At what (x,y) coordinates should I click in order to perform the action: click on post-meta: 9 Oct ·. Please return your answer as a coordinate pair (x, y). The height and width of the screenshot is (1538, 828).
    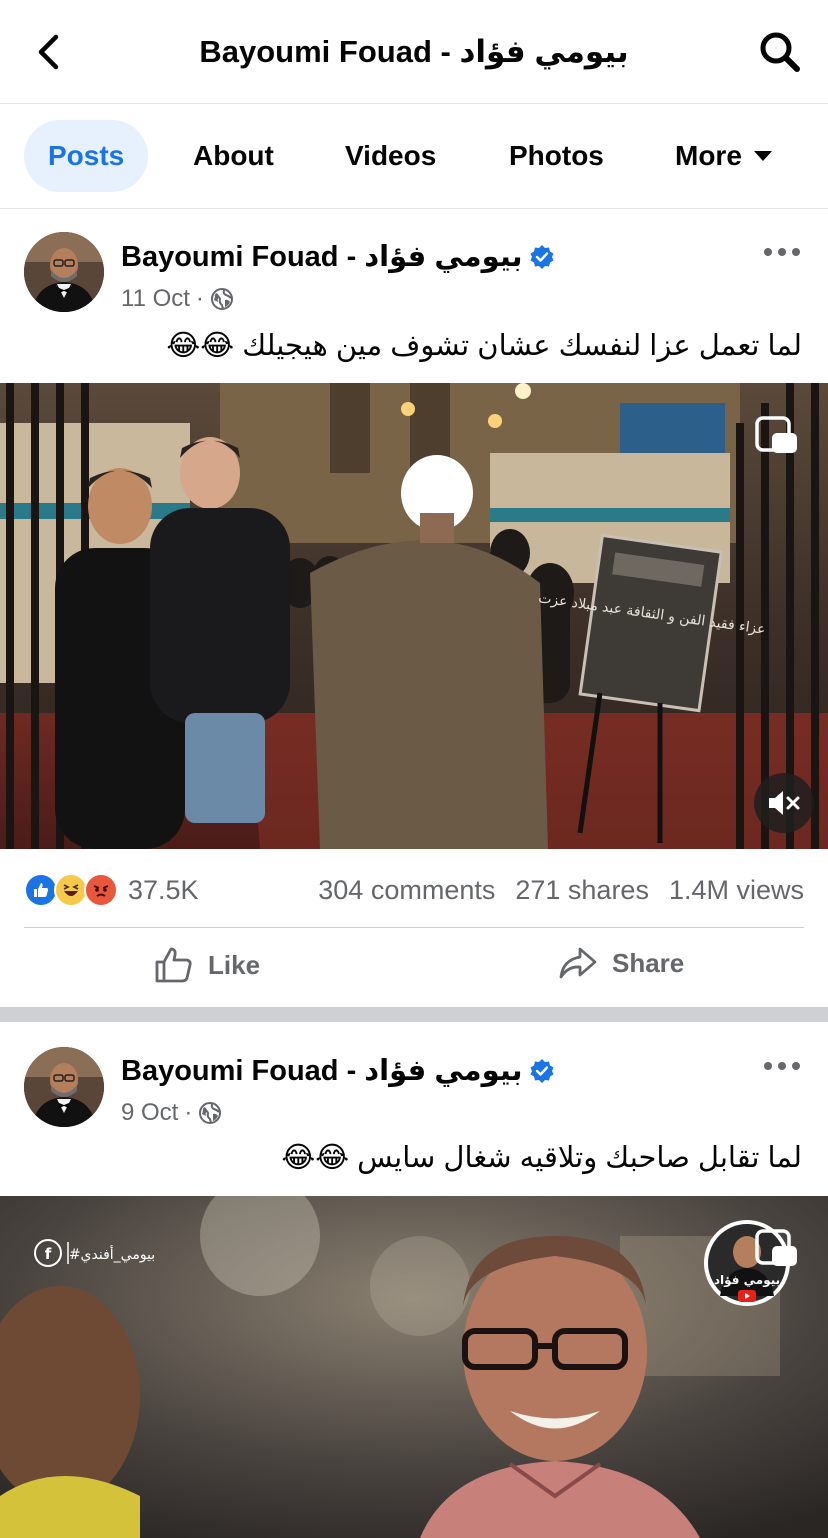
    Looking at the image, I should click on (171, 1113).